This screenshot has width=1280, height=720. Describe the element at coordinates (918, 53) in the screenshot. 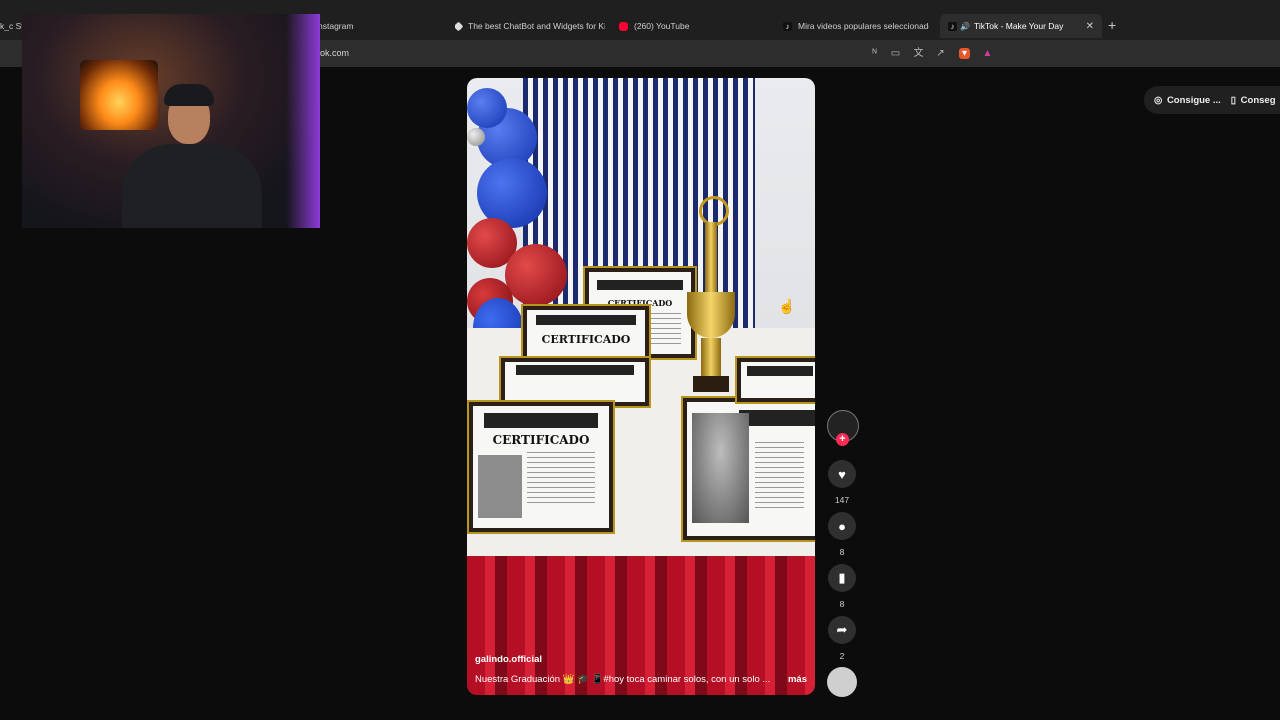

I see `translate-icon: 文` at that location.